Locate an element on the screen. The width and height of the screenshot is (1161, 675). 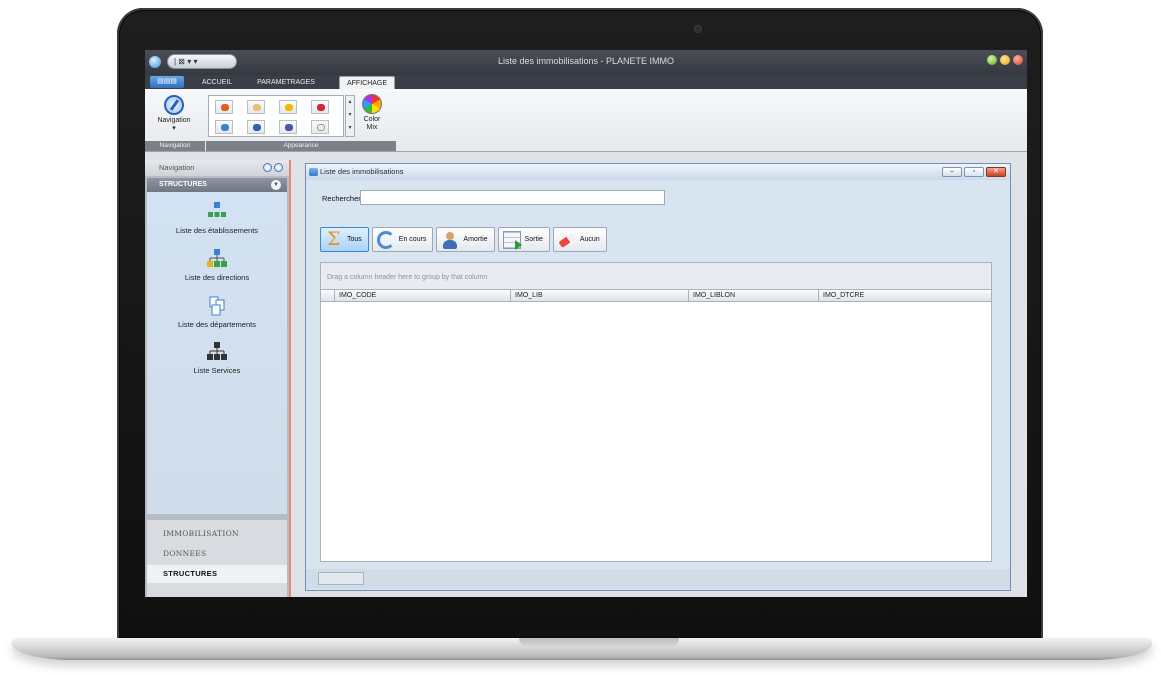
sidebar-item-services: Liste Services is located at coordinates (217, 358).